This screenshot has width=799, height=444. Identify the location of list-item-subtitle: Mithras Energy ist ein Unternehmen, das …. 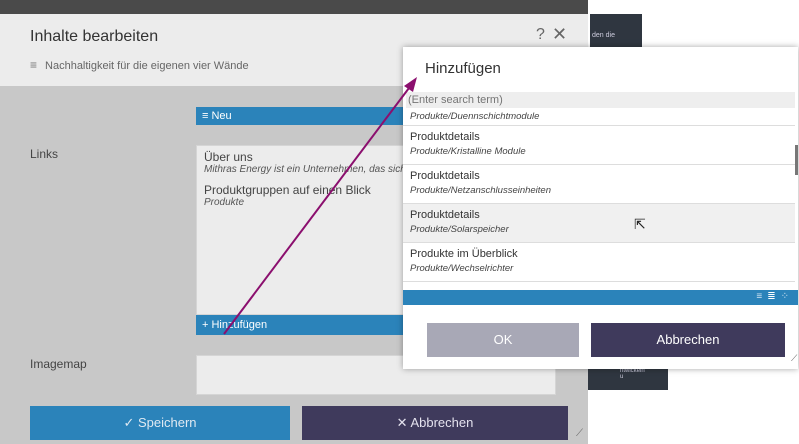
(305, 169).